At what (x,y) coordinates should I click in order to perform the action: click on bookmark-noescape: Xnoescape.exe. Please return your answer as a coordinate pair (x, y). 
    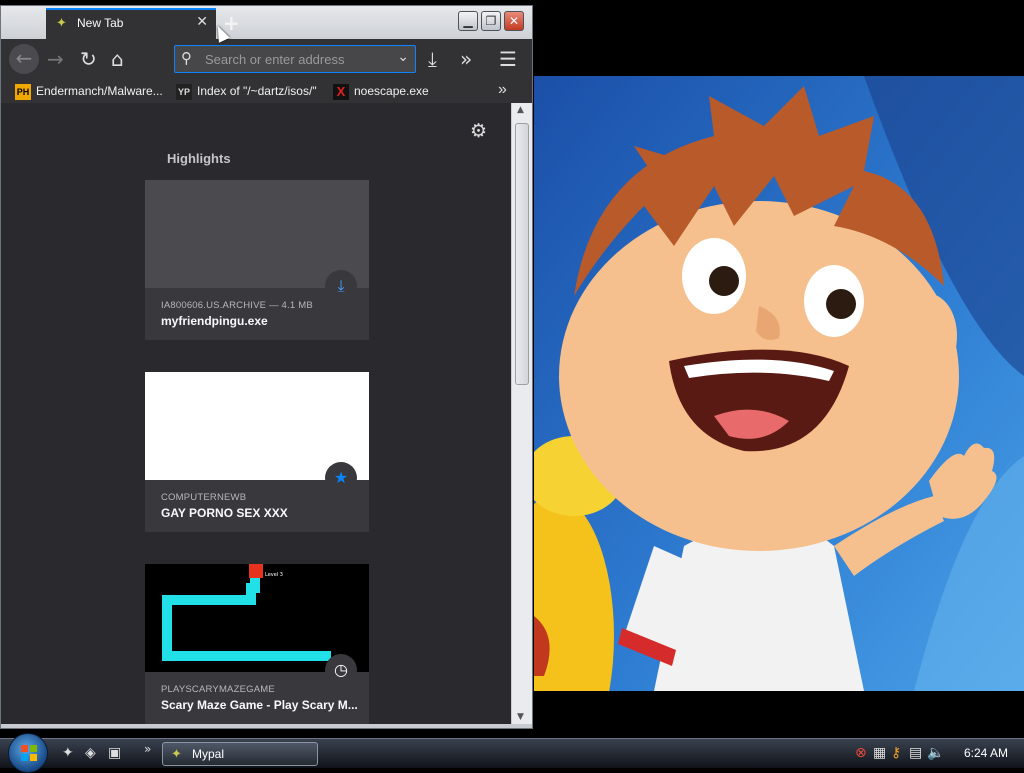
    Looking at the image, I should click on (381, 91).